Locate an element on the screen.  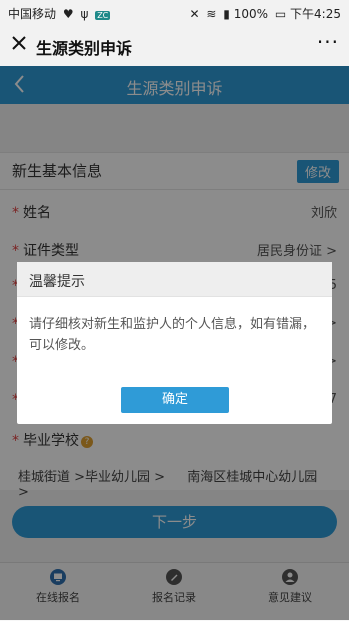
more-menu-icon: ··· is located at coordinates (328, 42).